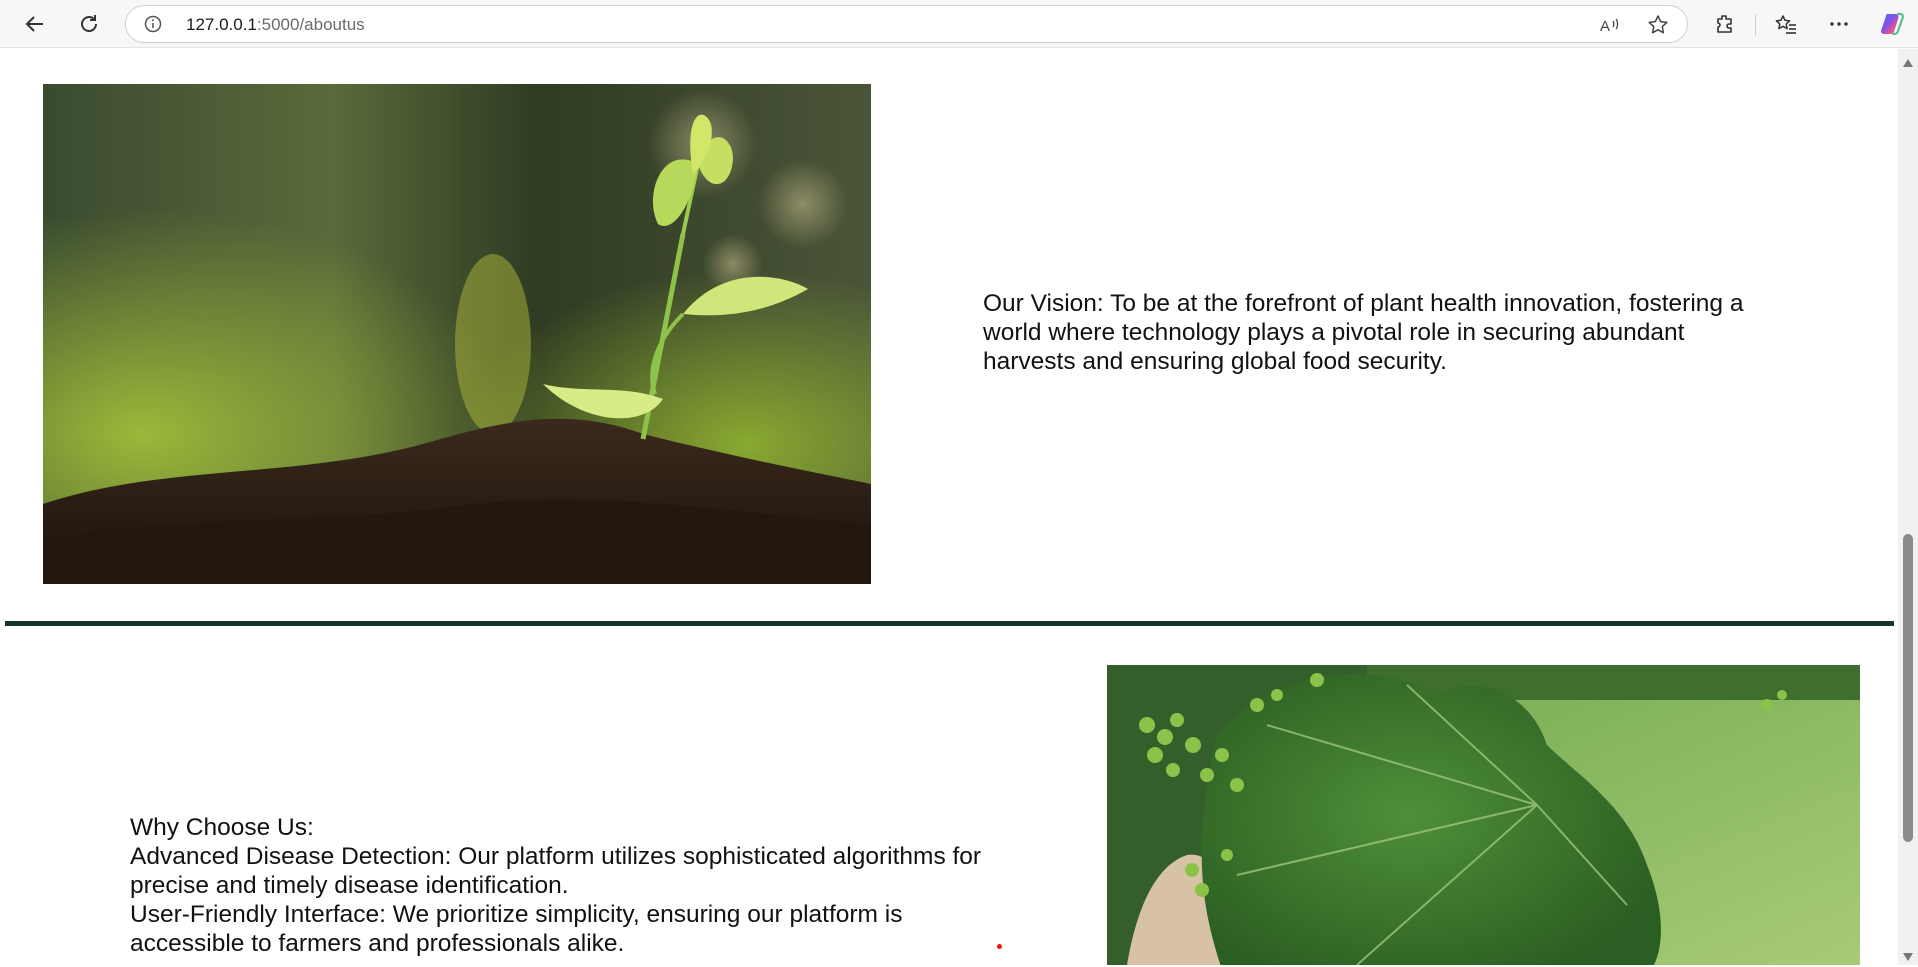 The height and width of the screenshot is (967, 1918). What do you see at coordinates (89, 24) in the screenshot?
I see `refresh-icon` at bounding box center [89, 24].